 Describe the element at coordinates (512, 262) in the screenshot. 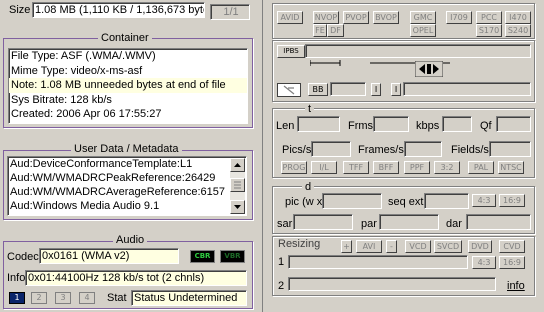

I see `resize-16-9-button: 16:9` at that location.